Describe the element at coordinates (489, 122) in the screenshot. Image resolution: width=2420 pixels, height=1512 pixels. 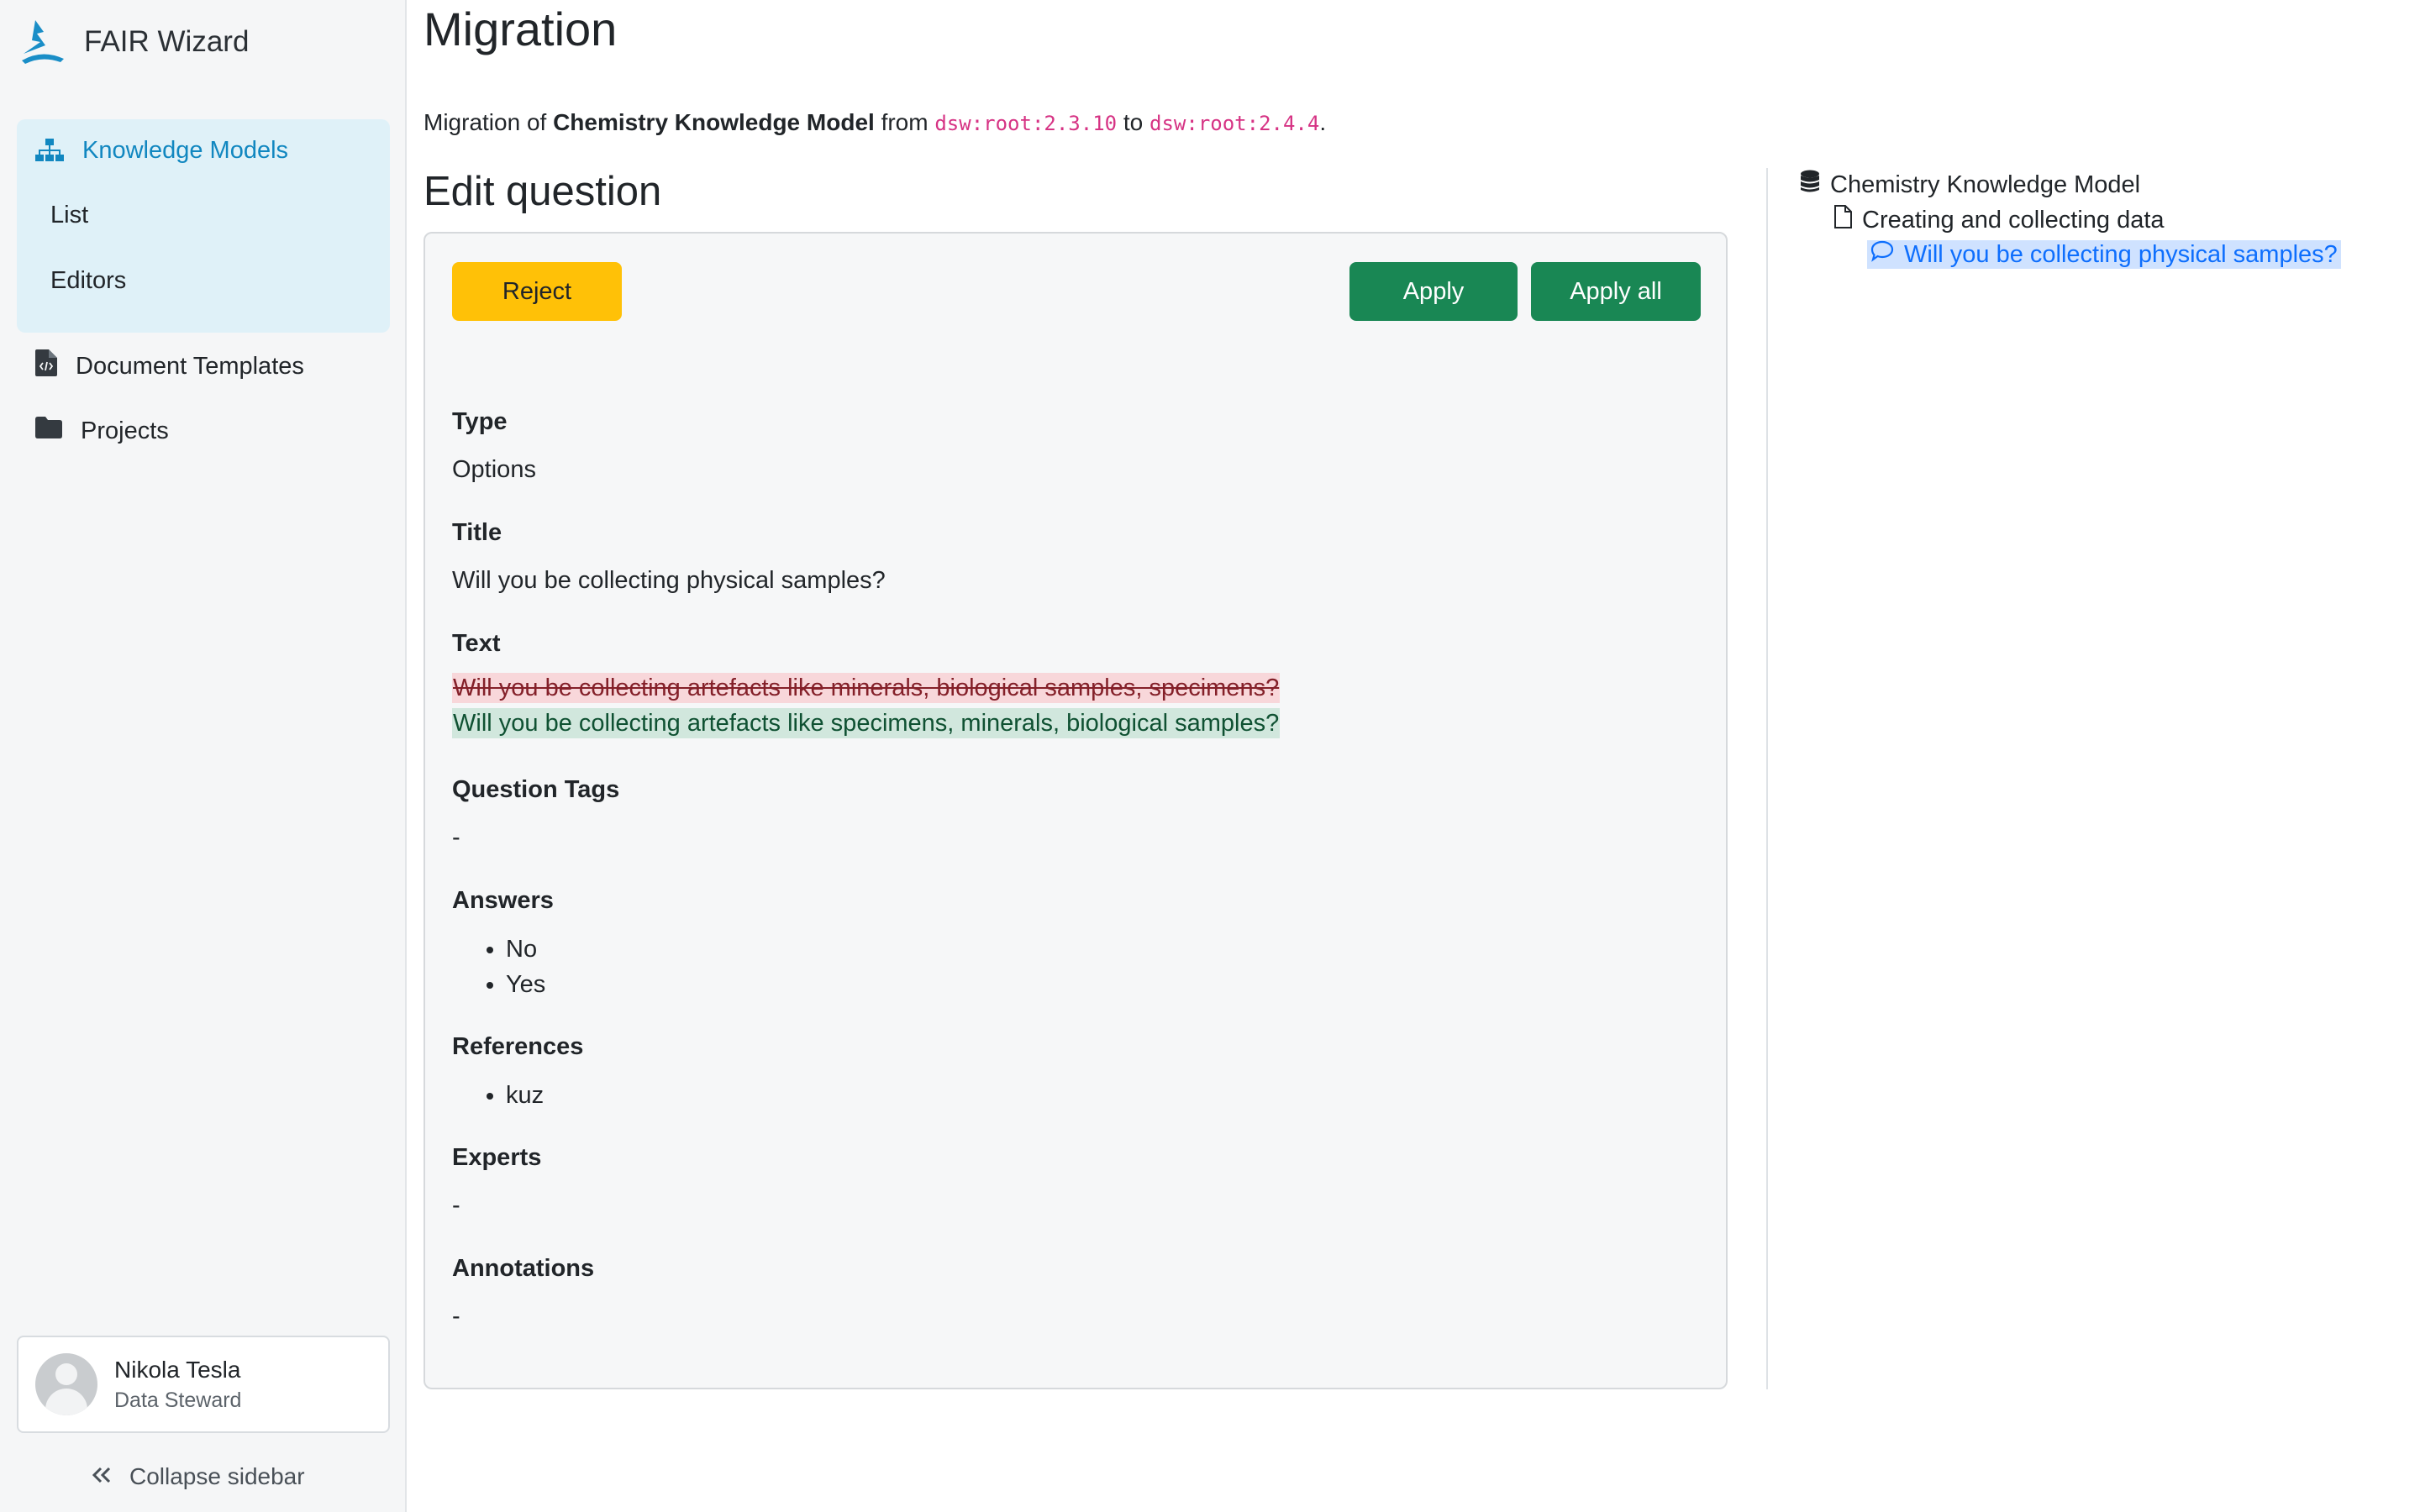
I see `migration-prefix: Migration of` at that location.